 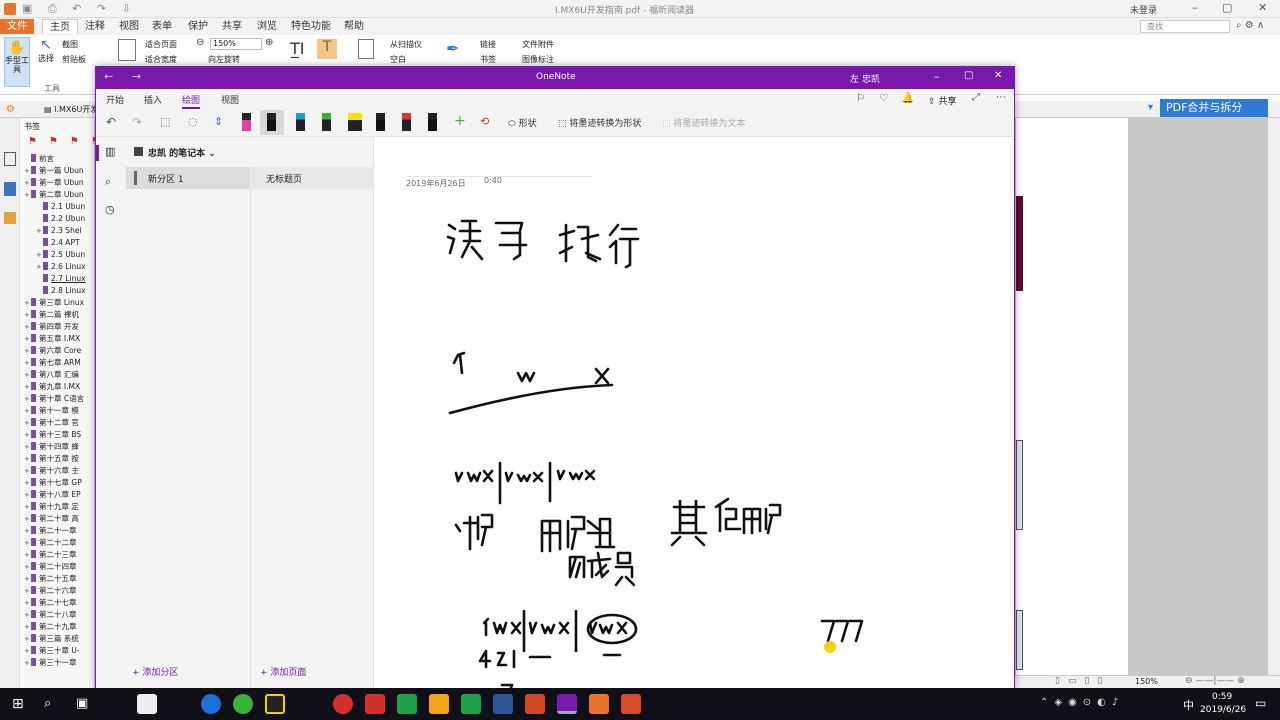 What do you see at coordinates (182, 152) in the screenshot?
I see `notebook-name: 忠凯 的笔记本 ⌄` at bounding box center [182, 152].